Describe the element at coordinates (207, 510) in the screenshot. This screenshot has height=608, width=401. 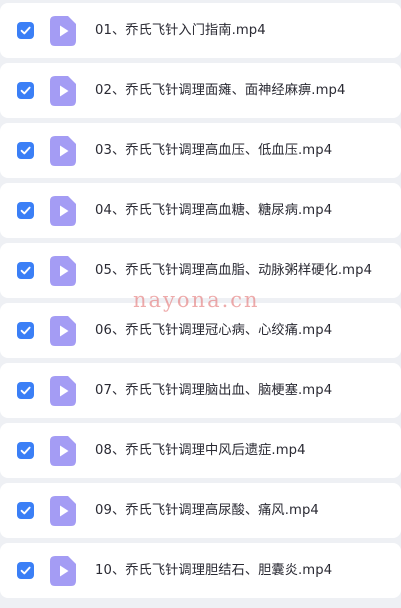
I see `file-name: 09、乔氏飞针调理高尿酸、痛风.mp4` at that location.